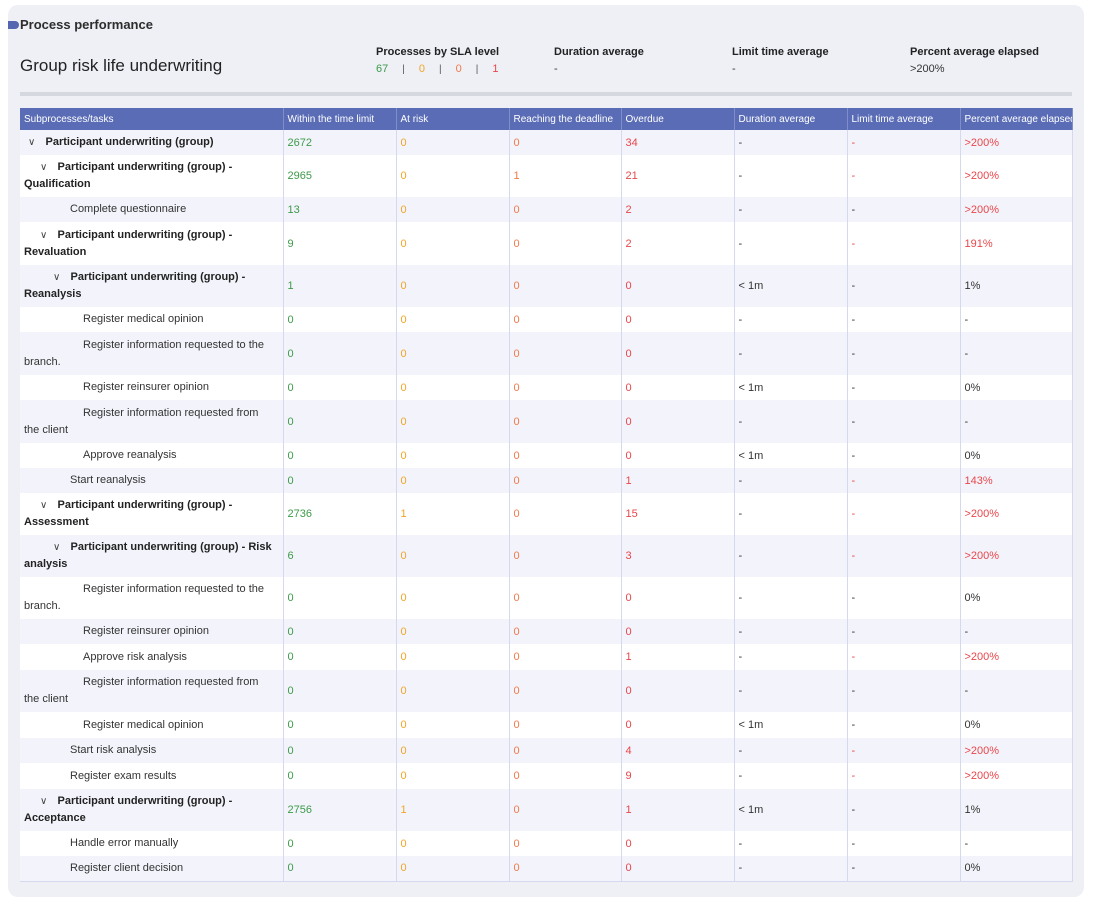 This screenshot has height=901, width=1097. What do you see at coordinates (546, 480) in the screenshot?
I see `table-row: Start reanalysis 0 0 0 1- -143%` at bounding box center [546, 480].